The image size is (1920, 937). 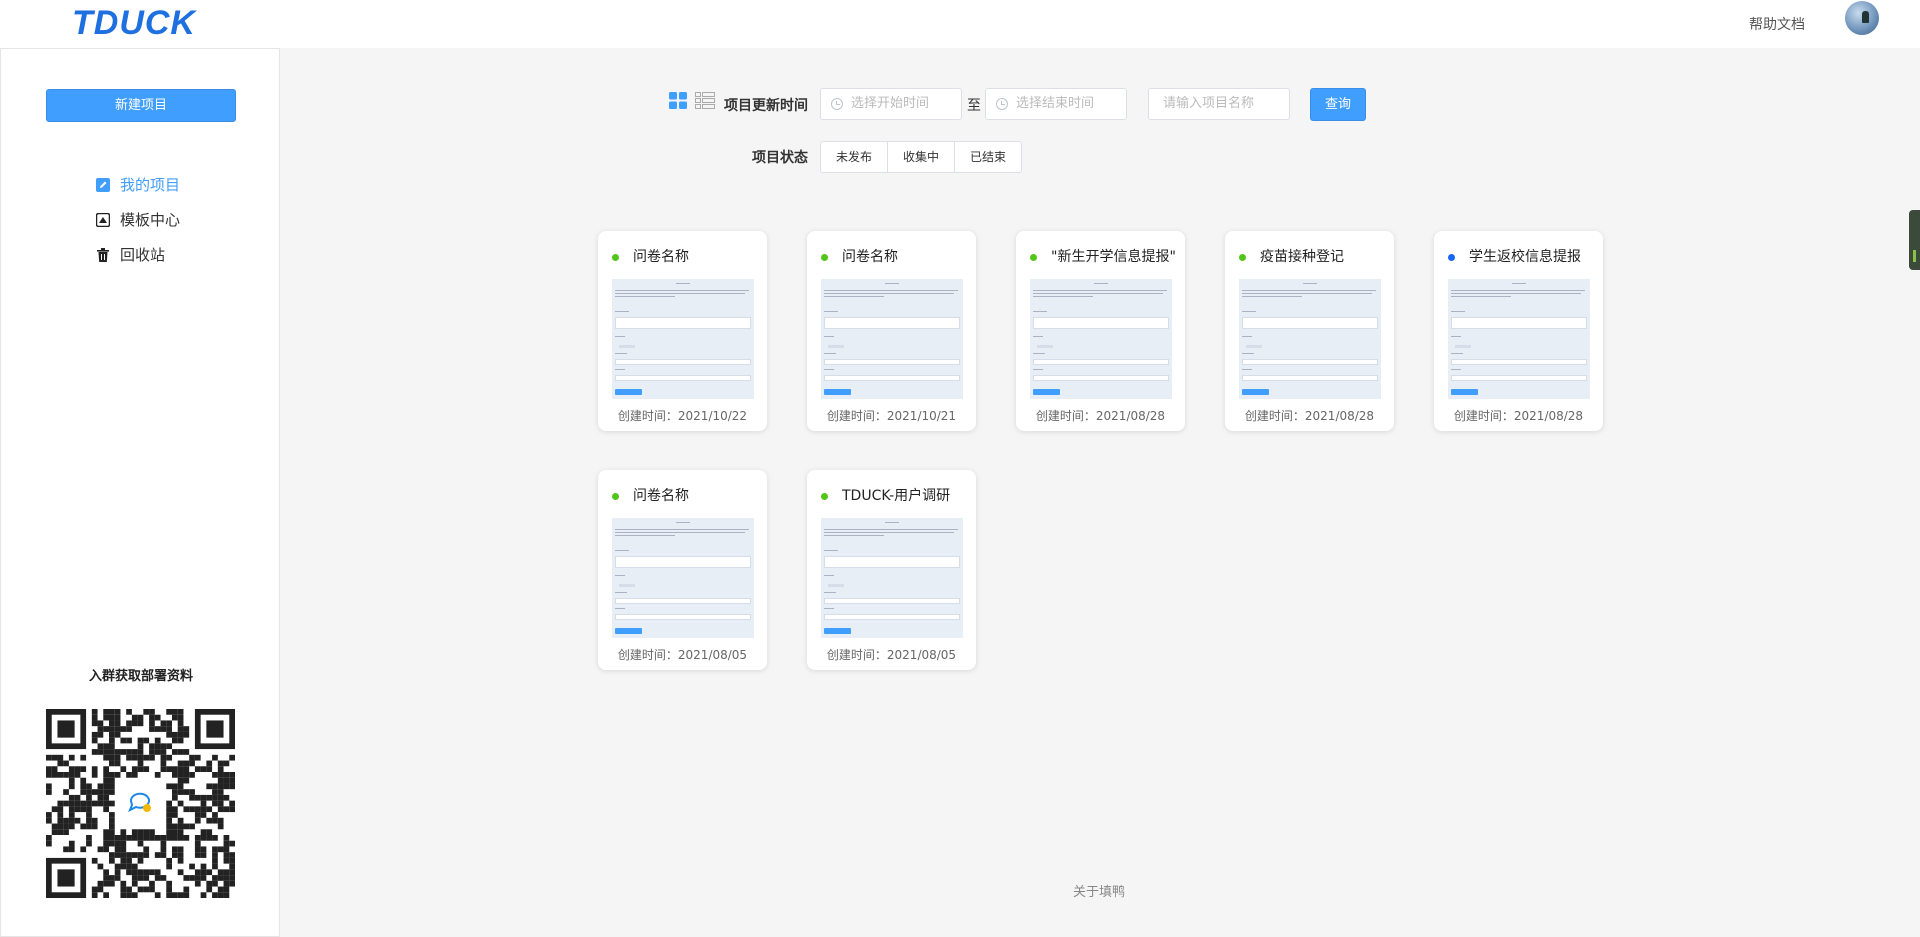 I want to click on sidebar-item-templates: 模板中心, so click(x=138, y=219).